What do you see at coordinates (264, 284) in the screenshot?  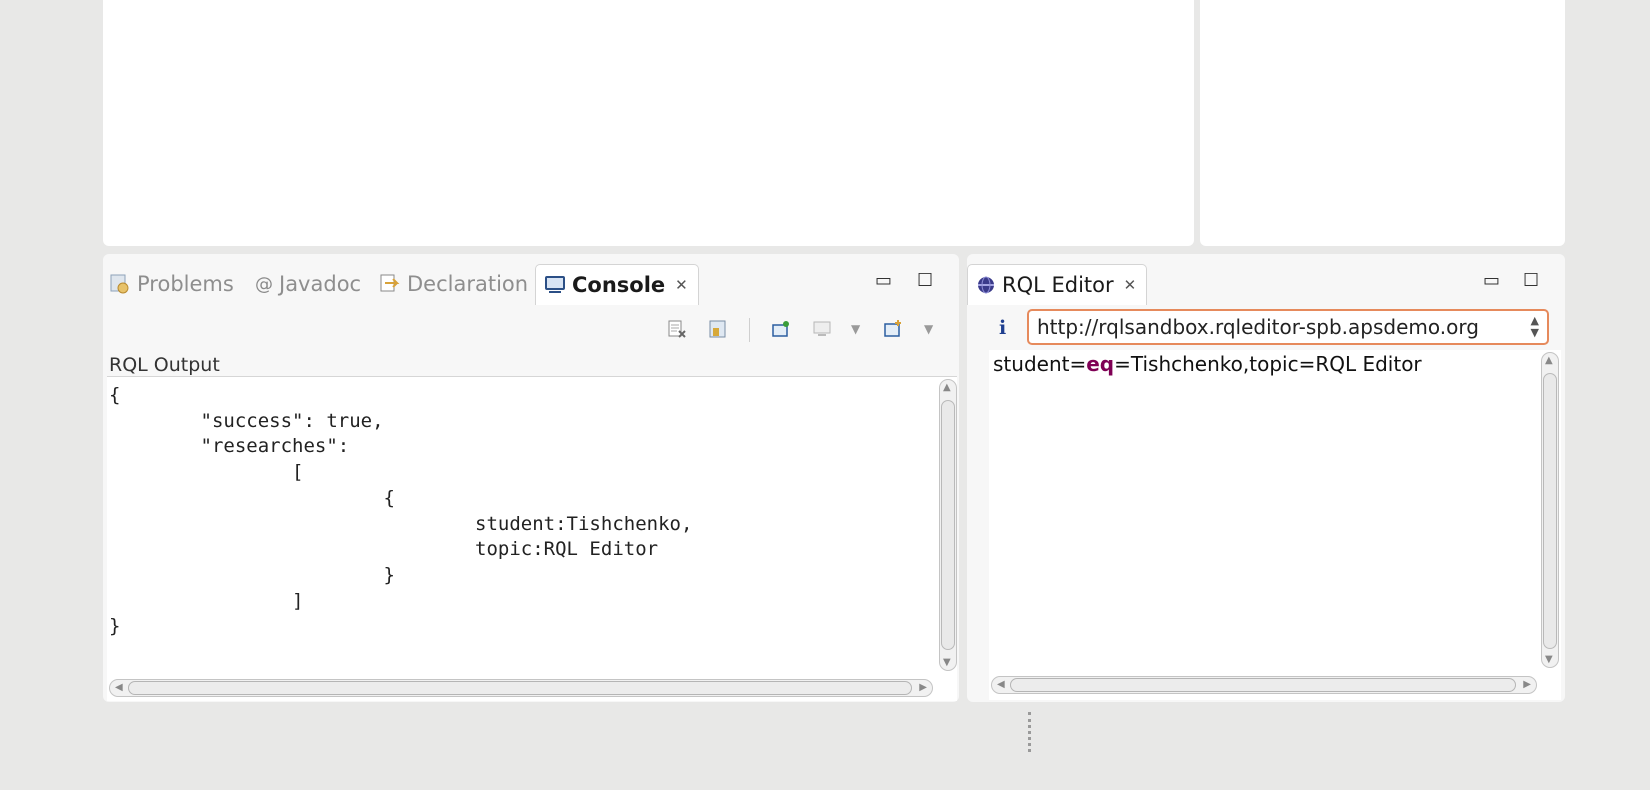 I see `at-icon: @` at bounding box center [264, 284].